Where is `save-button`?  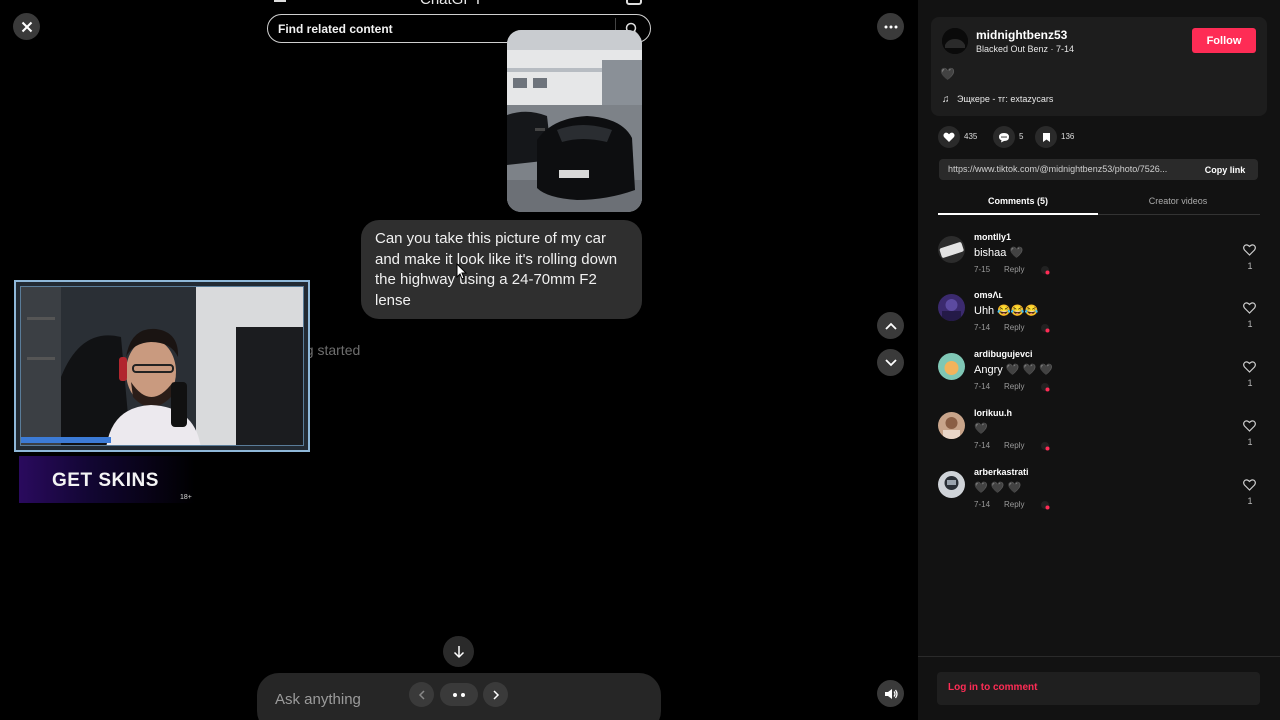 save-button is located at coordinates (1046, 137).